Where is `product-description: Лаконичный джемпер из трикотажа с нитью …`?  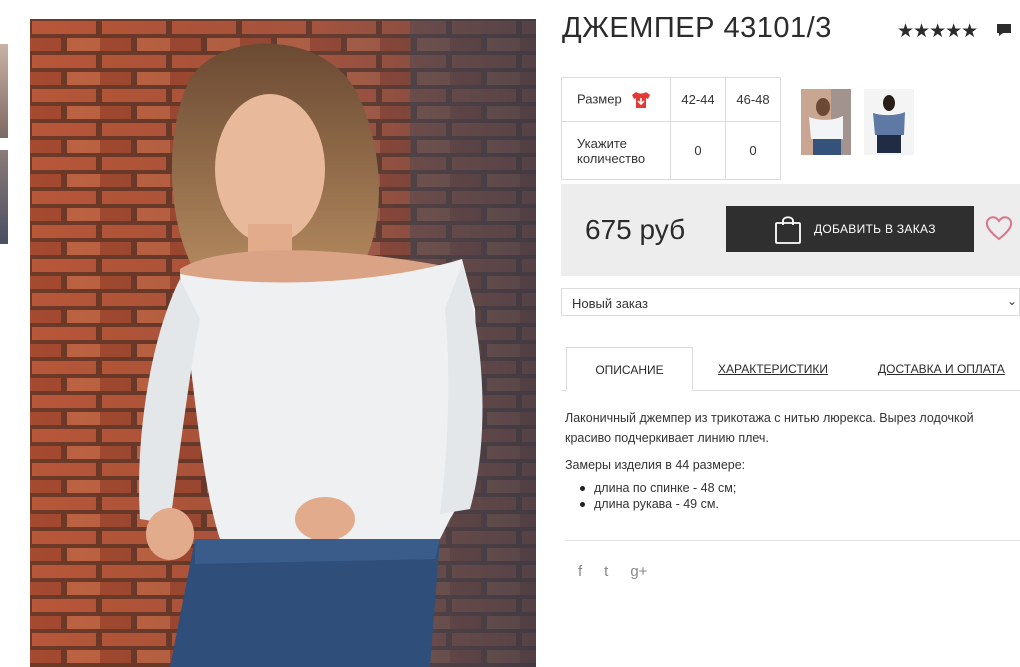
product-description: Лаконичный джемпер из трикотажа с нитью … is located at coordinates (769, 428).